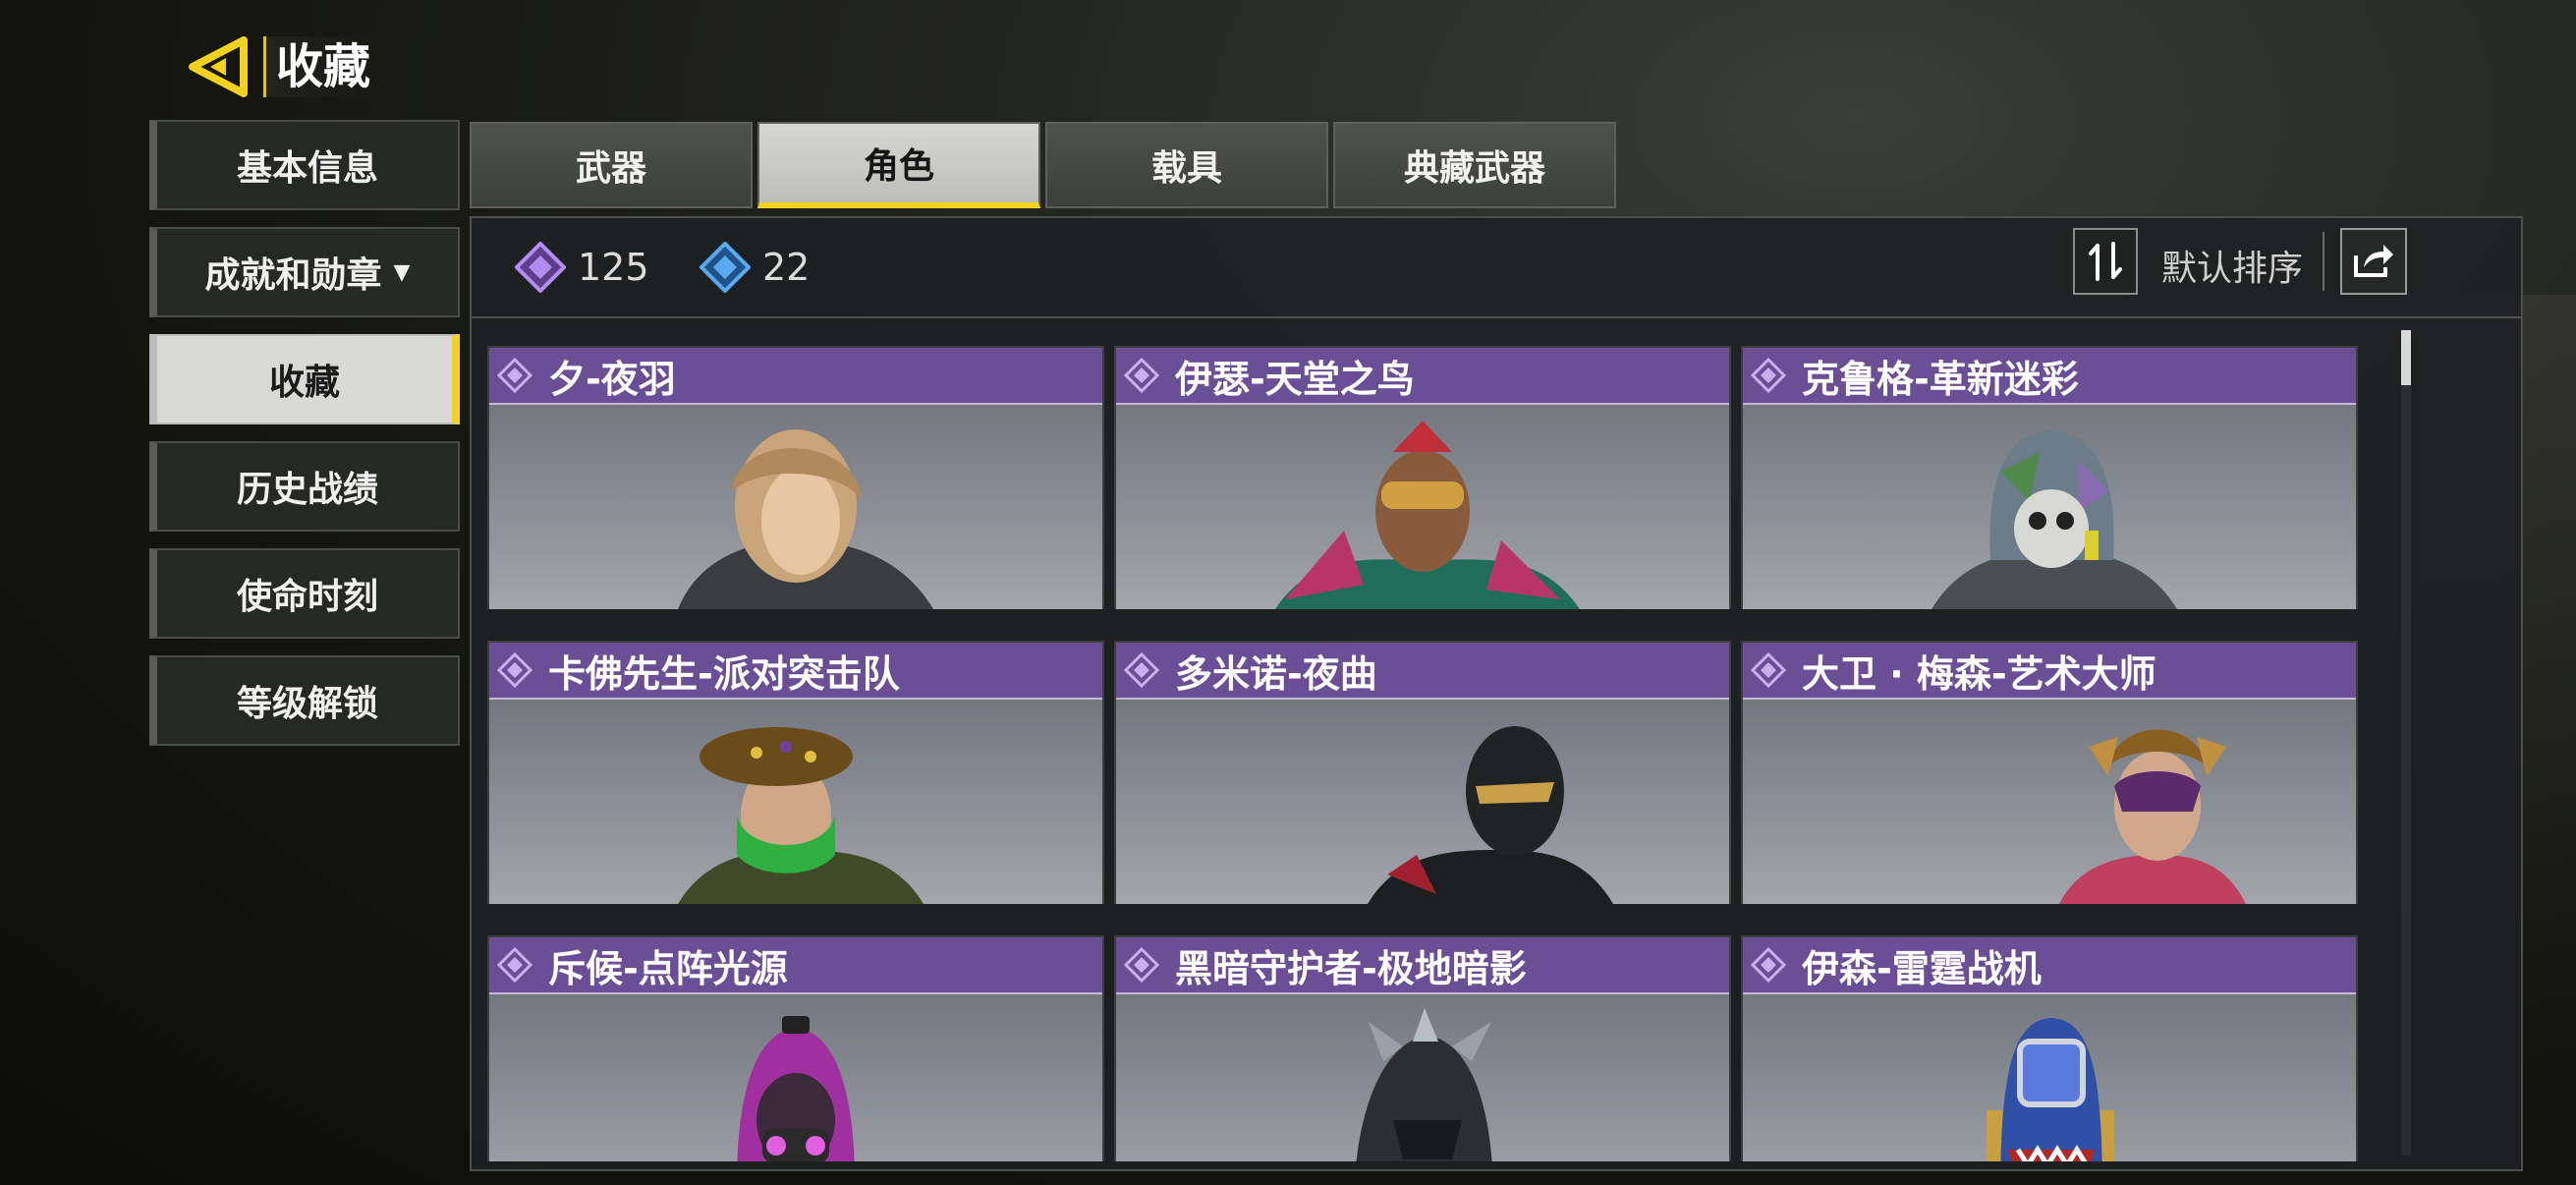  I want to click on character-name: 伊瑟-天堂之鸟, so click(1295, 379).